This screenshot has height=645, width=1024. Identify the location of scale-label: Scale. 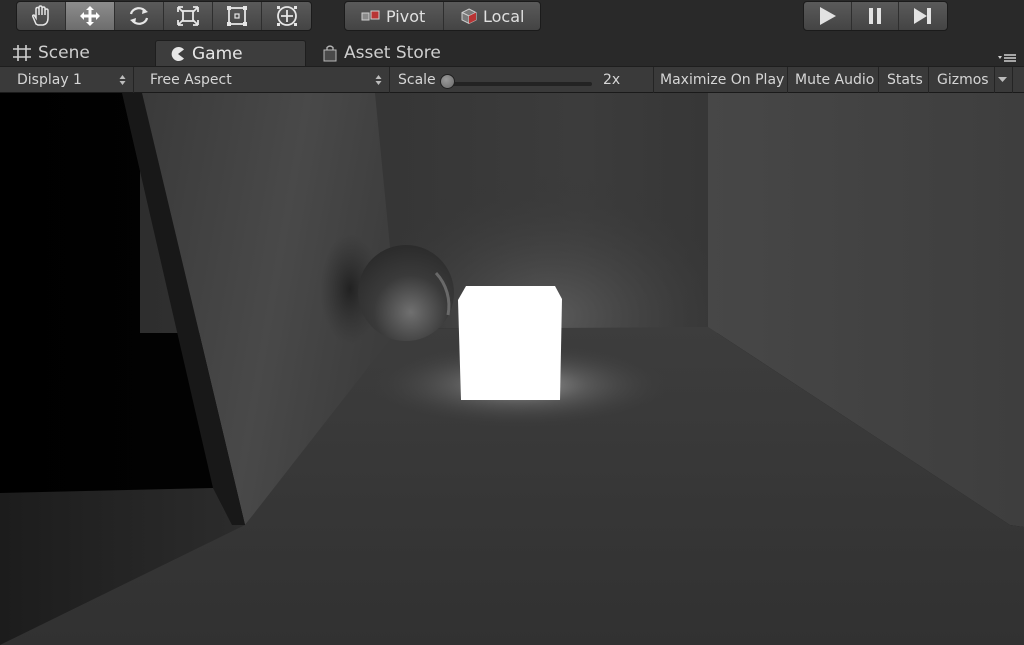
(417, 80).